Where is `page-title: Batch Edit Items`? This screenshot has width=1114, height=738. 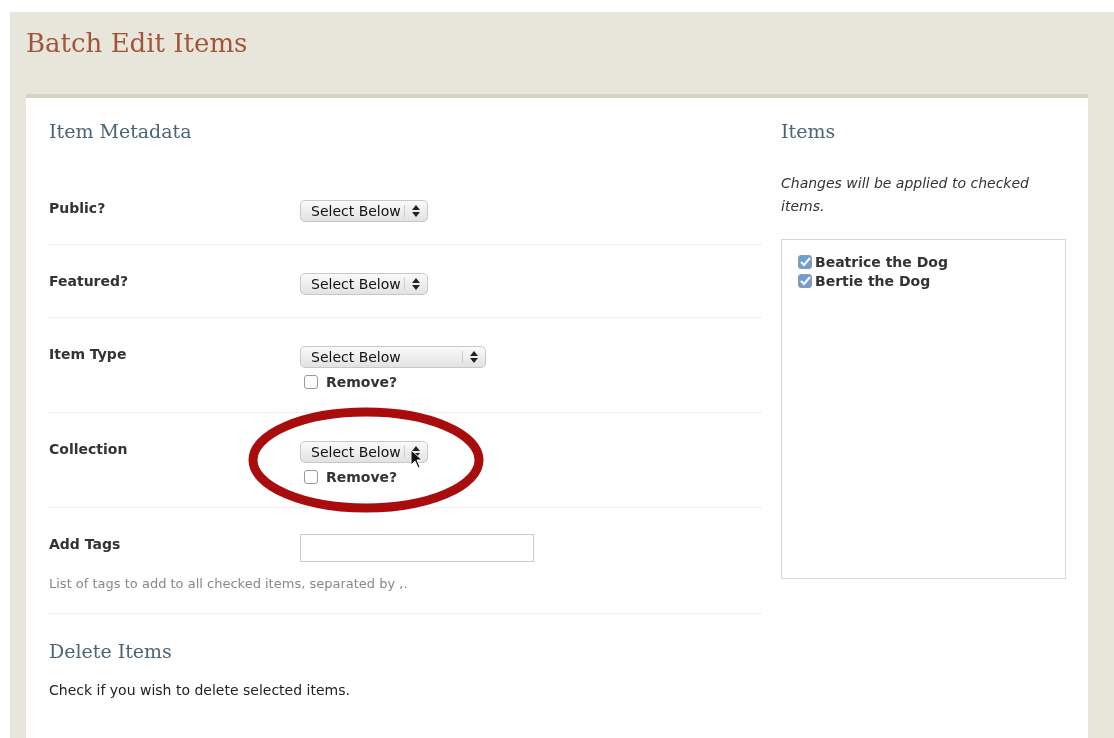
page-title: Batch Edit Items is located at coordinates (137, 44).